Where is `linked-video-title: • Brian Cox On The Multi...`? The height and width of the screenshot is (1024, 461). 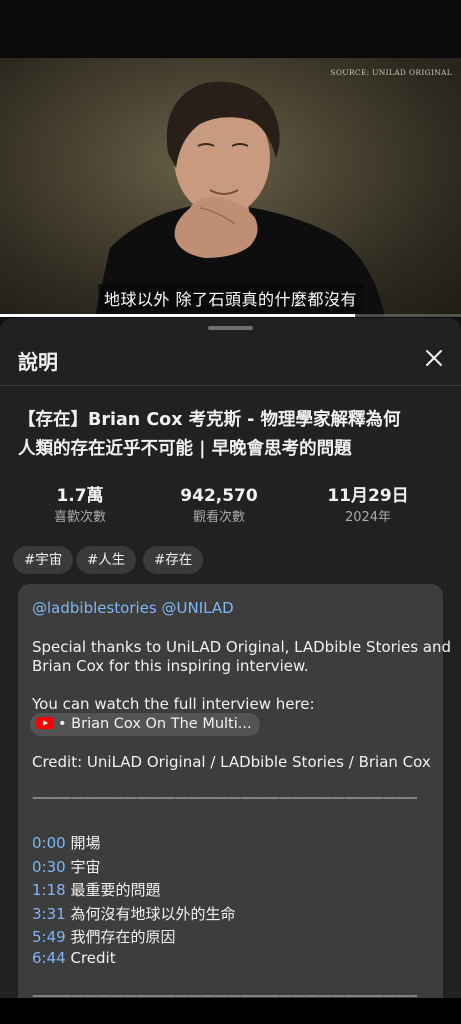 linked-video-title: • Brian Cox On The Multi... is located at coordinates (155, 724).